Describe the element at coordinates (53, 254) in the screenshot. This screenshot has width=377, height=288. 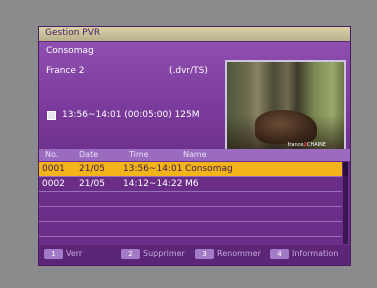
I see `key-1-icon: 1` at that location.